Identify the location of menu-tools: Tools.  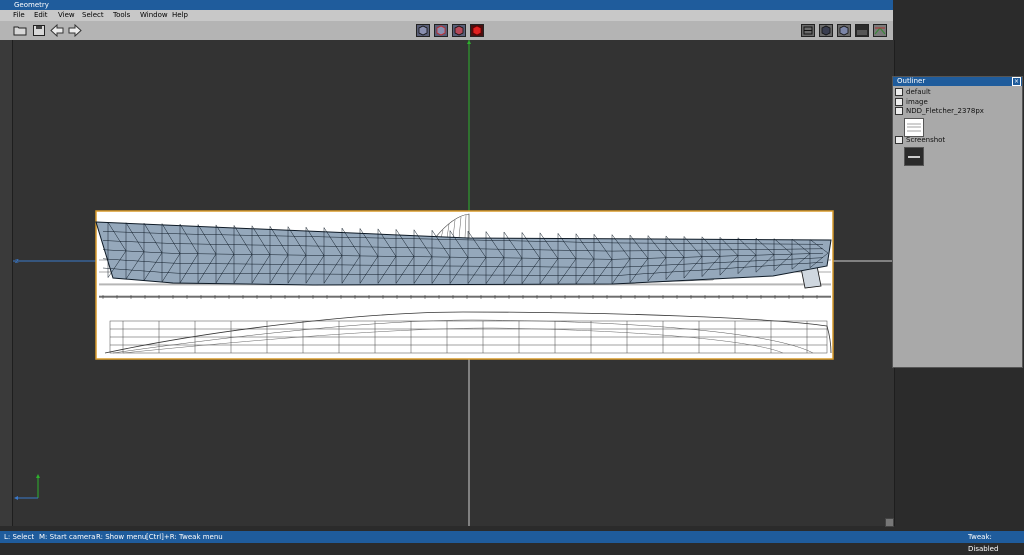
(121, 15).